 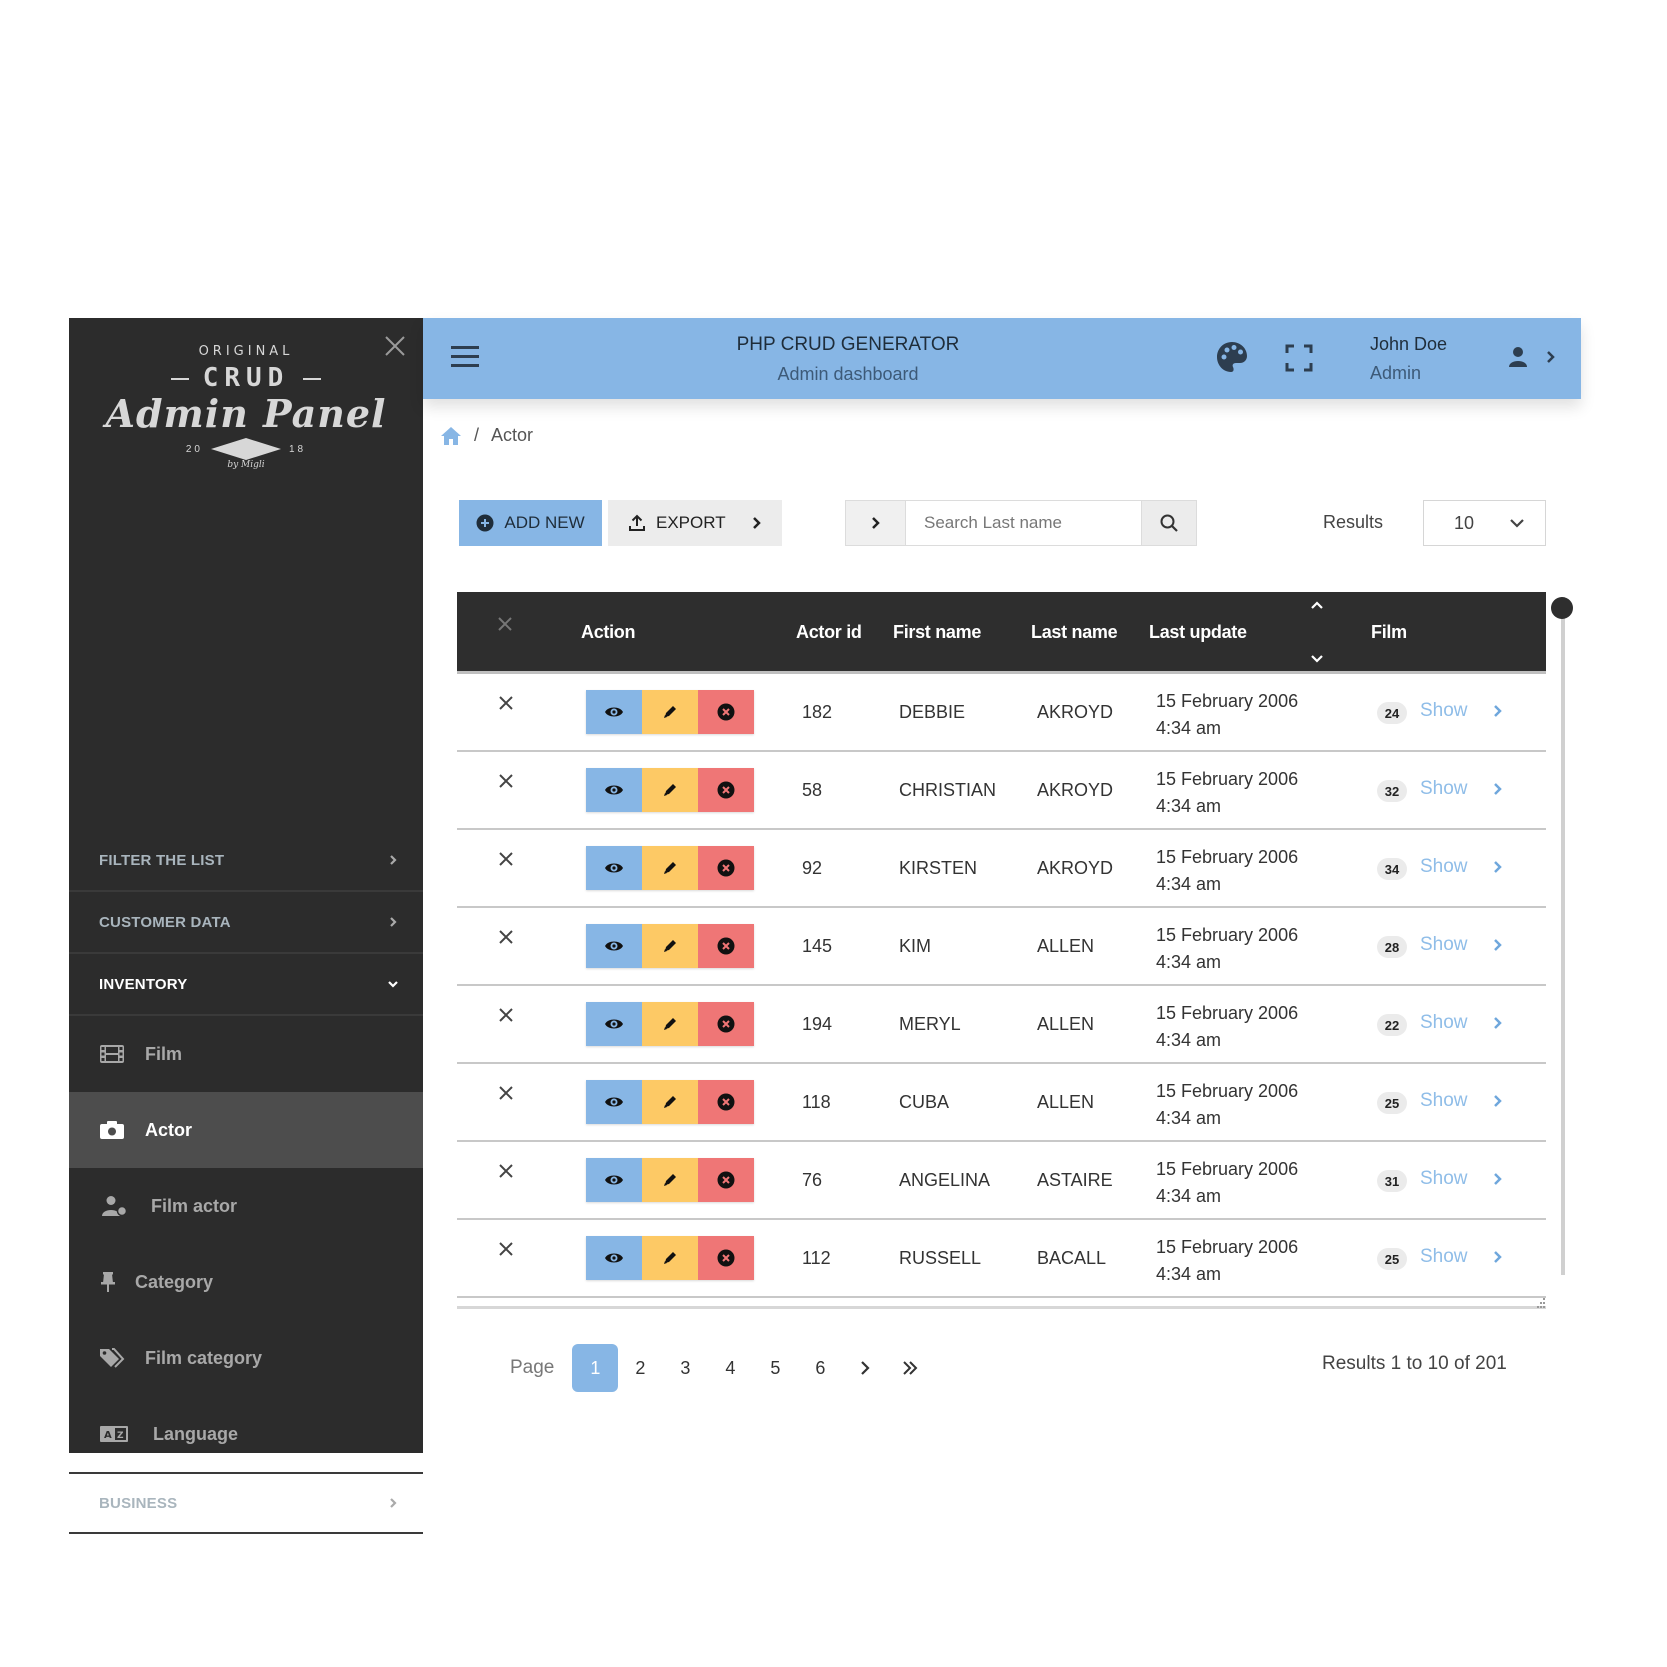 I want to click on next-page-button, so click(x=865, y=1368).